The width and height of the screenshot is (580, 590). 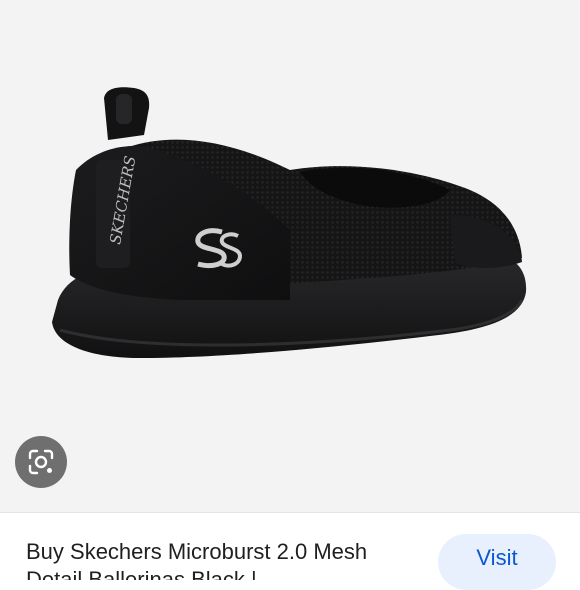 I want to click on google-lens-icon, so click(x=41, y=462).